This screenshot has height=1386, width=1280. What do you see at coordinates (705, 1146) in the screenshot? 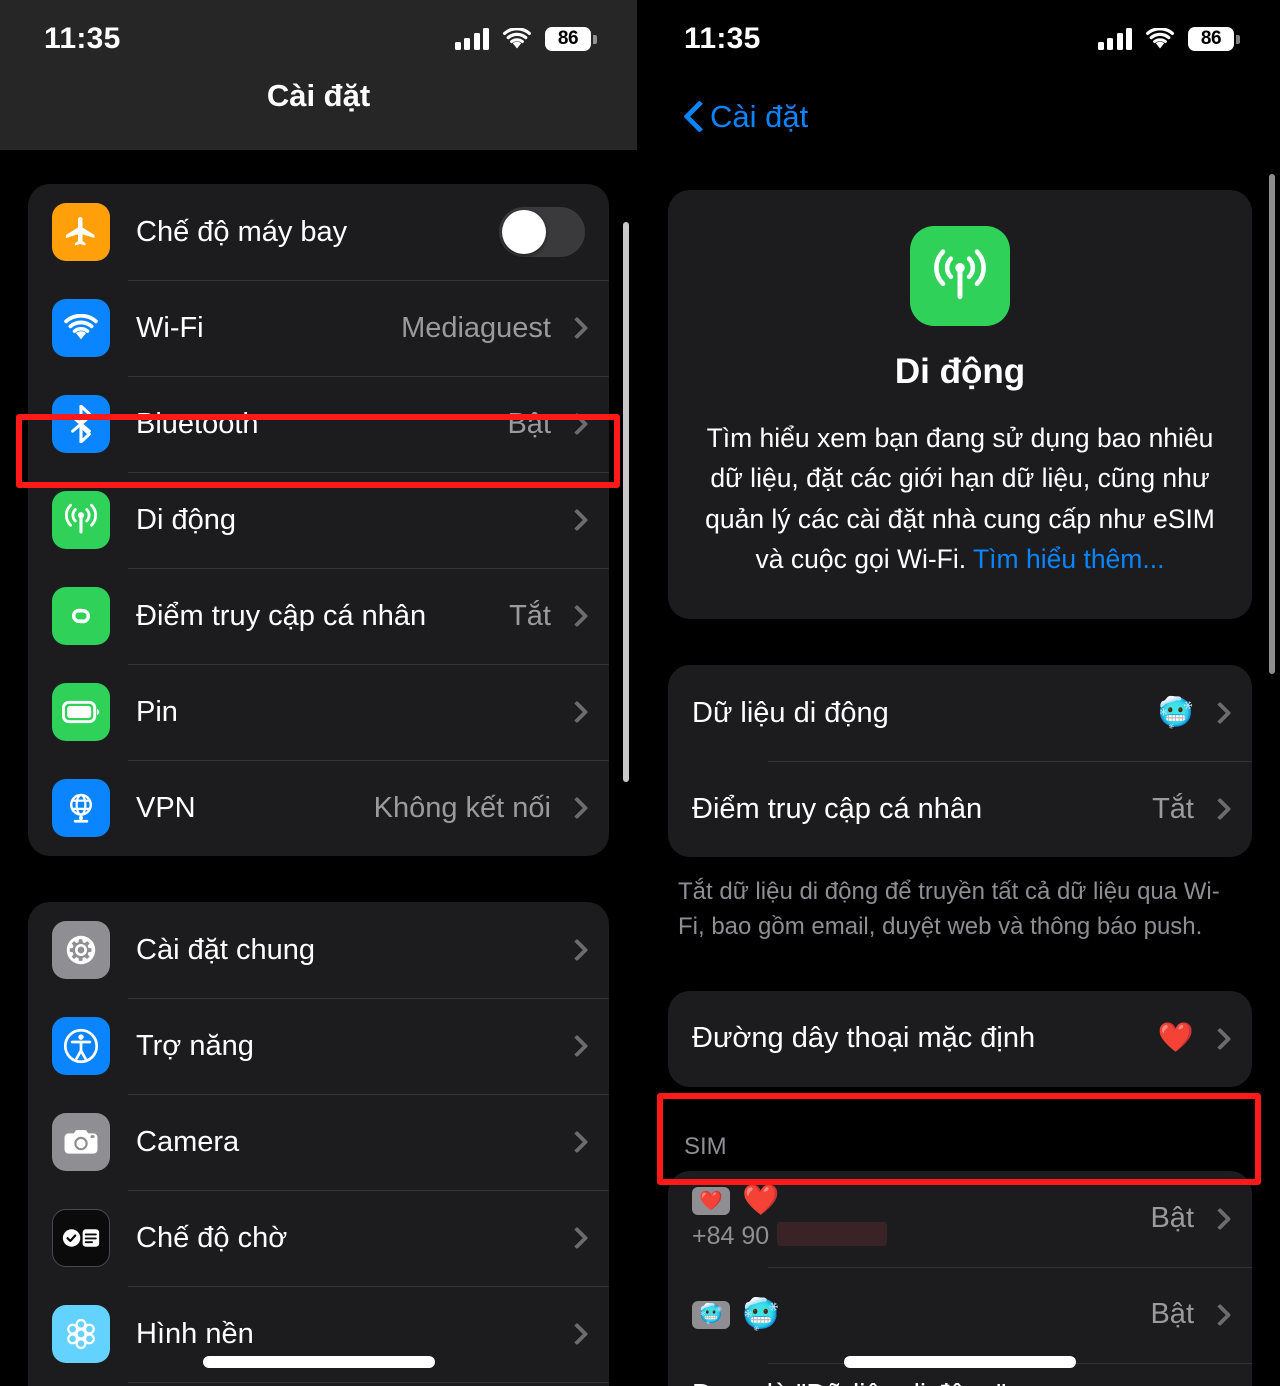
I see `sim-section-header: SIM` at bounding box center [705, 1146].